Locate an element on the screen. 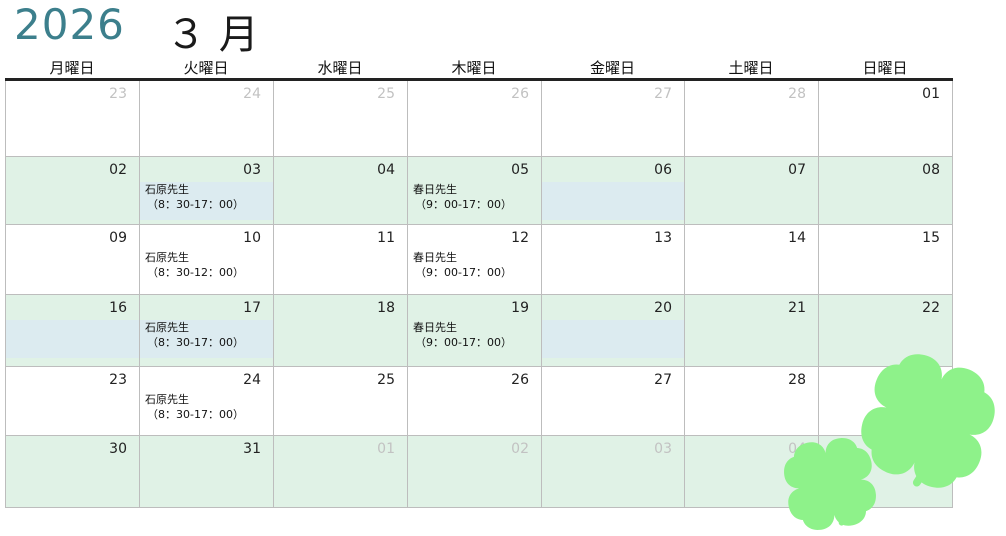  calendar-year: 2026 is located at coordinates (69, 24).